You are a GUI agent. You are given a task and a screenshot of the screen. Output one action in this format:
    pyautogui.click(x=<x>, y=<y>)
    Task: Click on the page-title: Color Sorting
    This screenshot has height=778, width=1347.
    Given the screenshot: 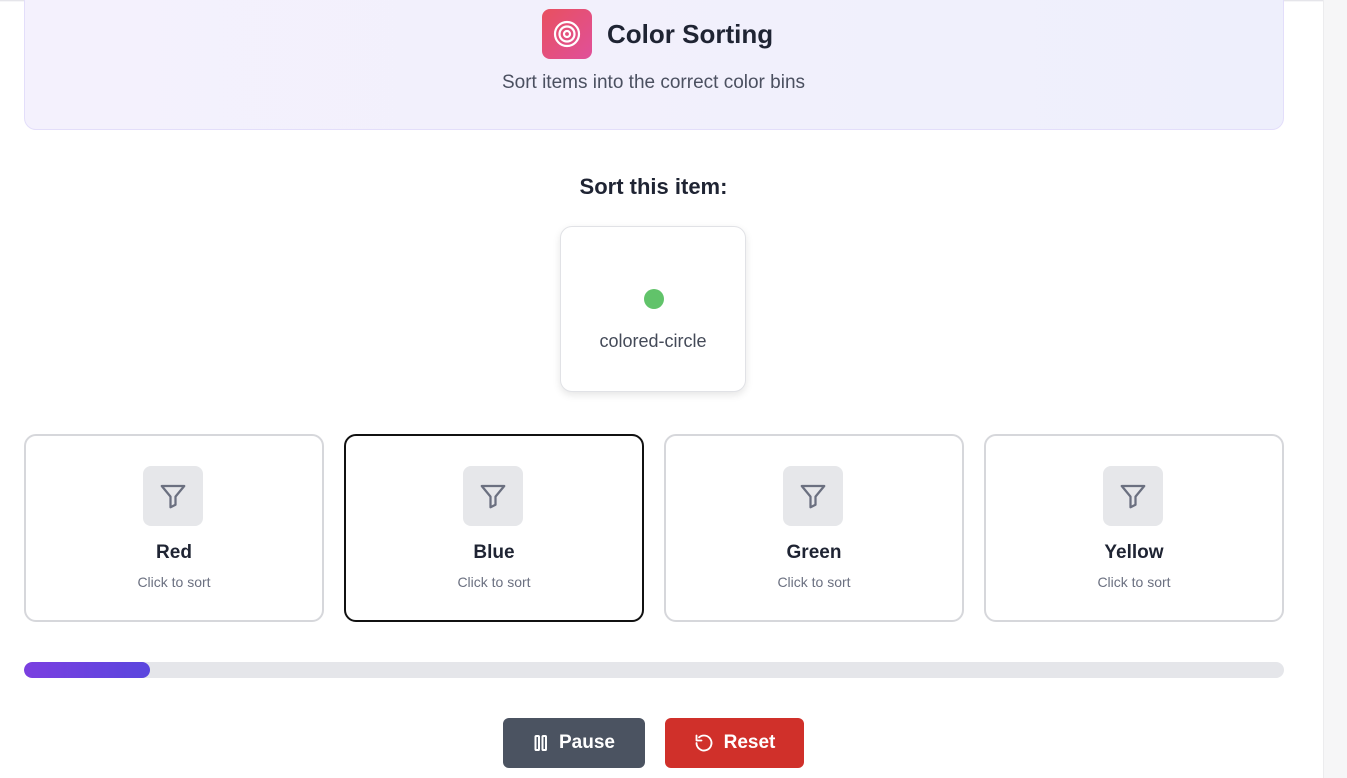 What is the action you would take?
    pyautogui.click(x=690, y=33)
    